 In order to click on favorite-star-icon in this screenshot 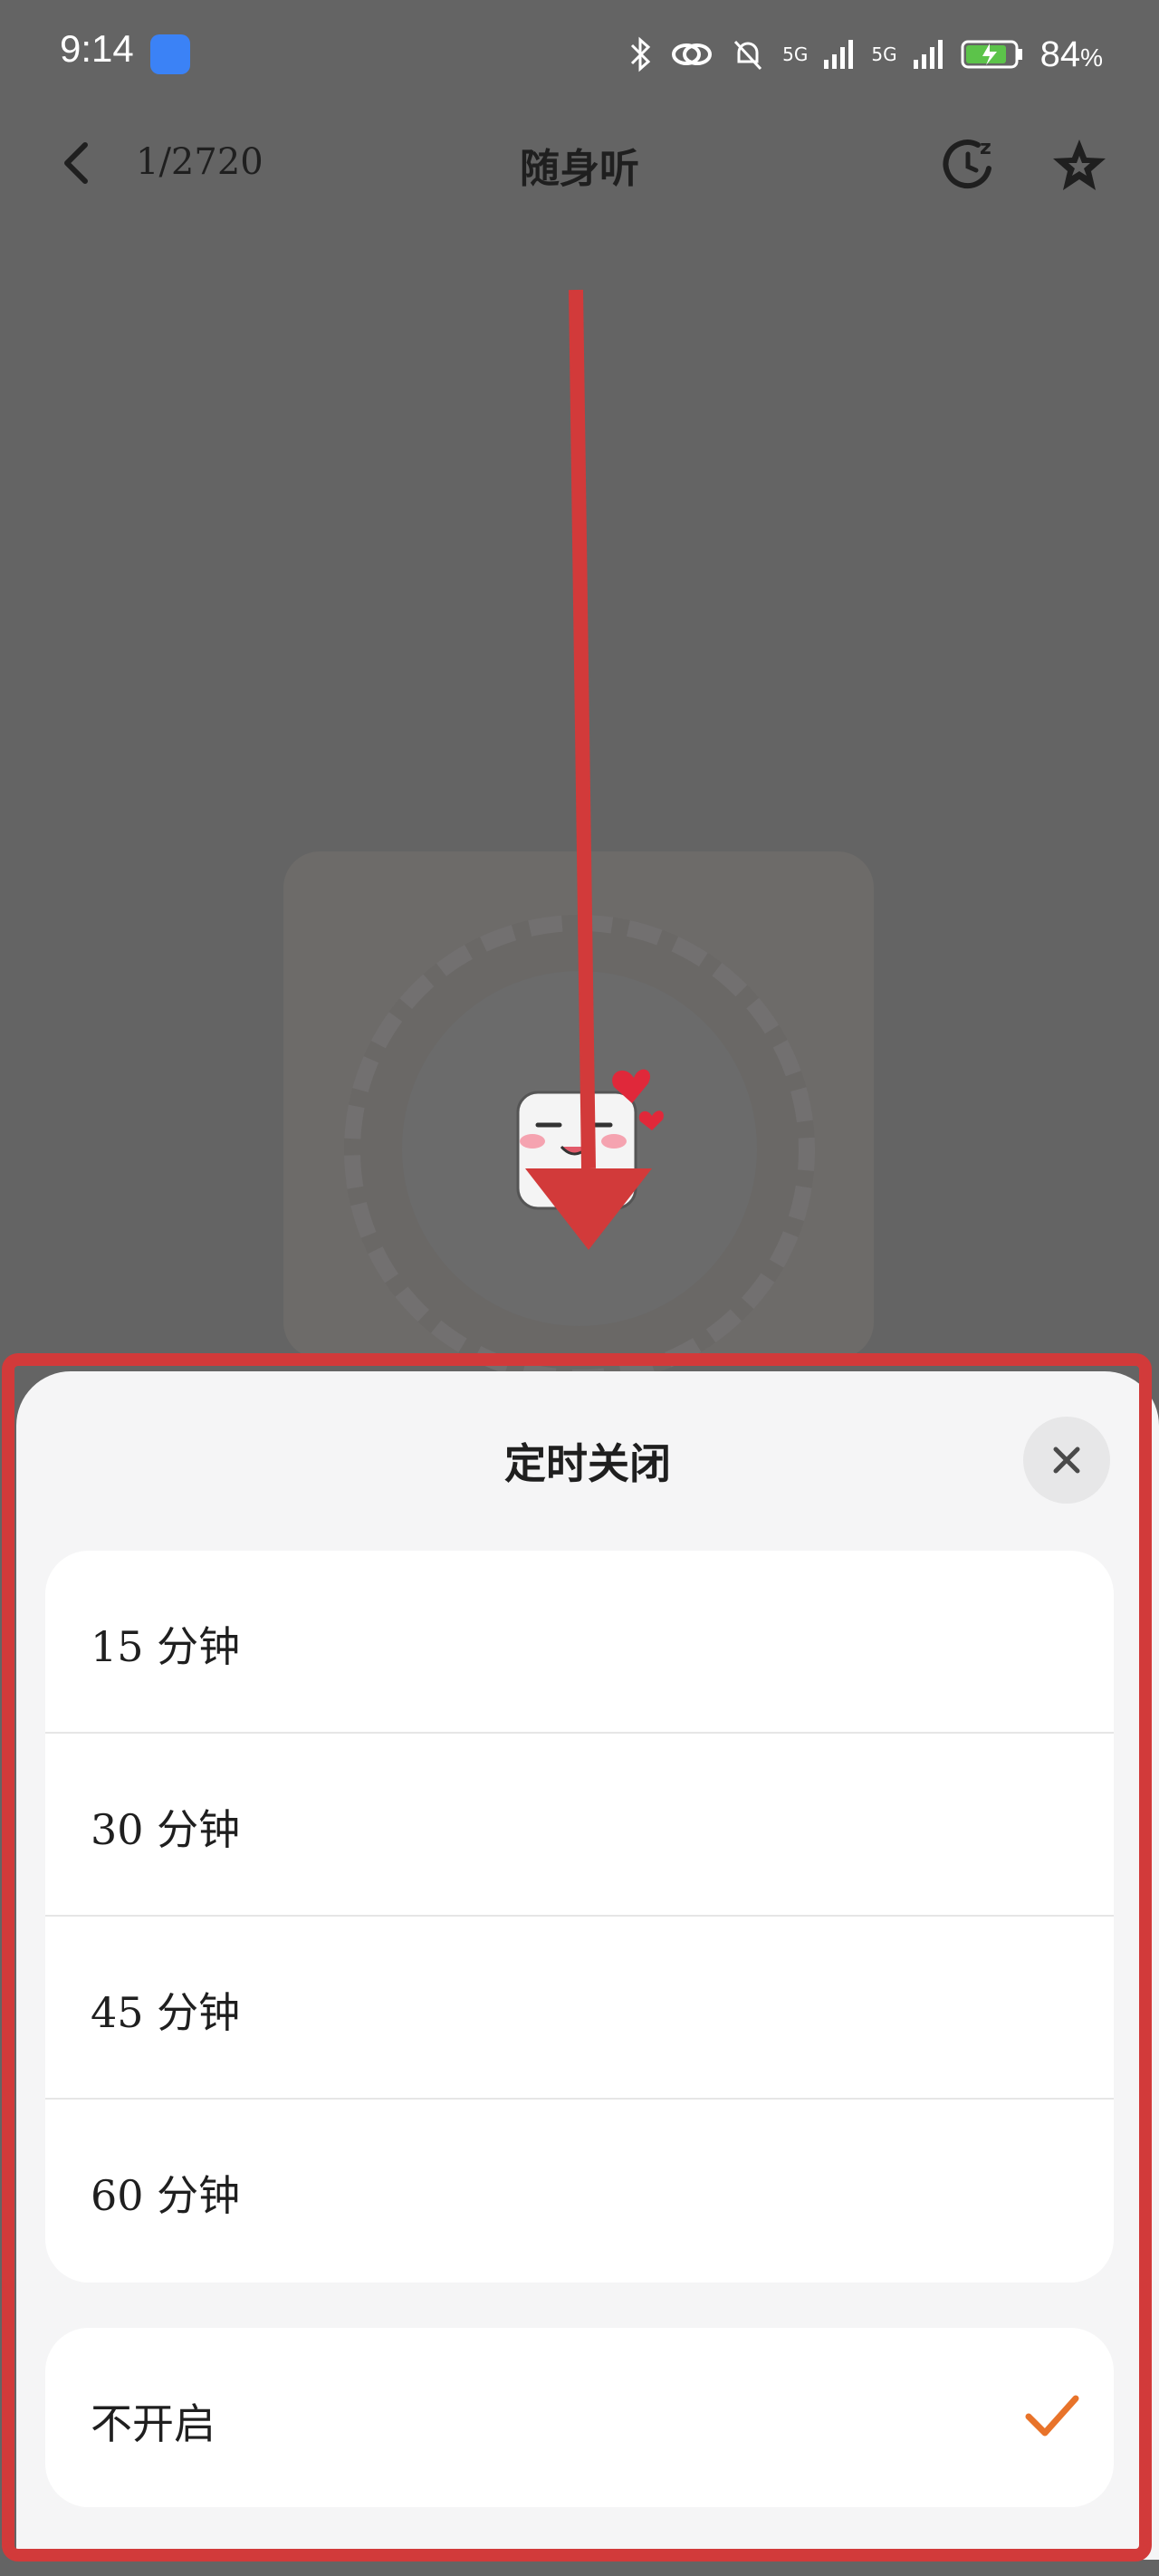, I will do `click(1079, 164)`.